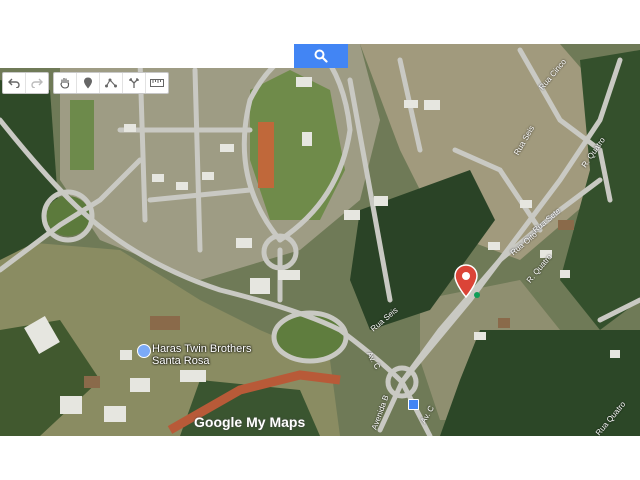 The image size is (640, 480). What do you see at coordinates (144, 351) in the screenshot?
I see `place-pin-icon` at bounding box center [144, 351].